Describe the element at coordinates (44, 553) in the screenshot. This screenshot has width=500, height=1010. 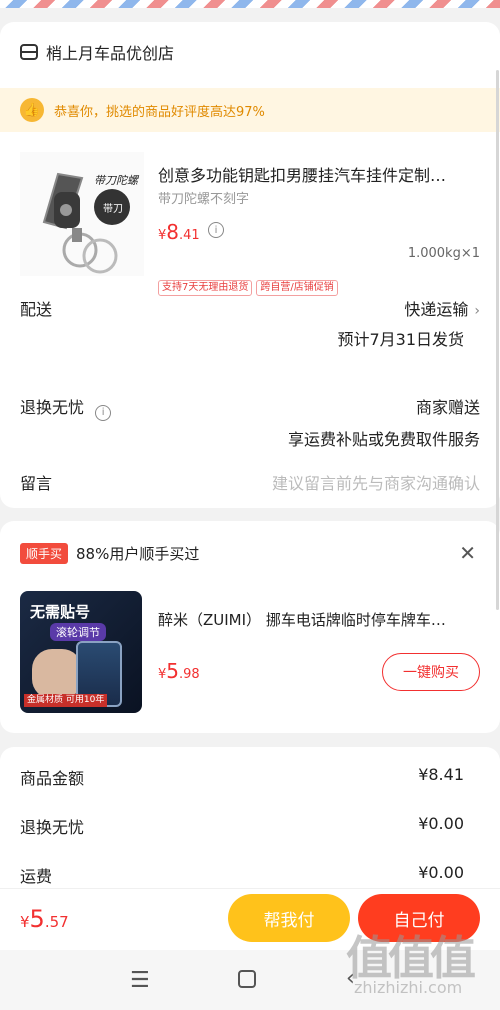
I see `addon-badge: 顺手买` at that location.